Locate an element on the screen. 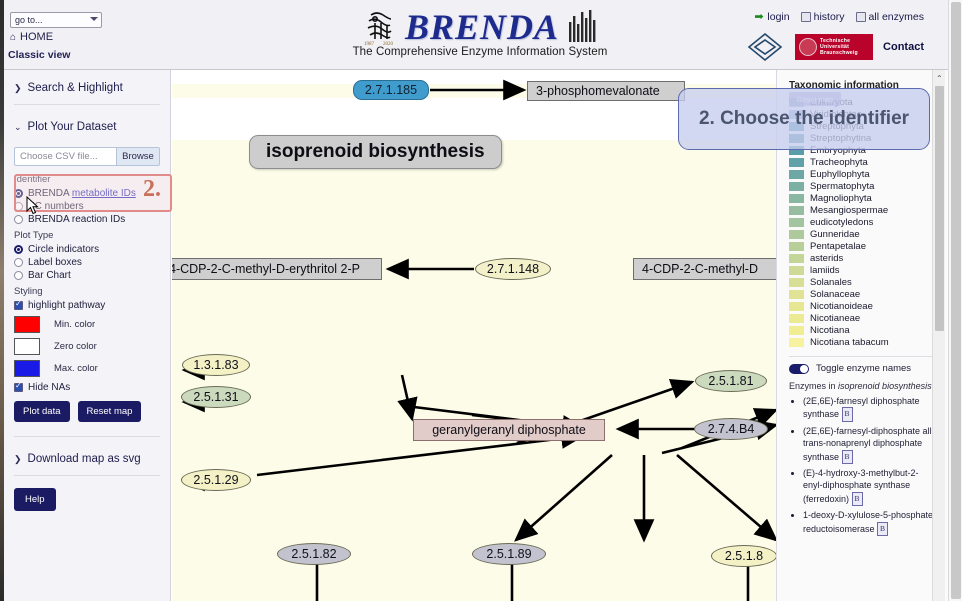 The width and height of the screenshot is (962, 601). ec-node-2-5-1-29: 2.5.1.29 is located at coordinates (216, 480).